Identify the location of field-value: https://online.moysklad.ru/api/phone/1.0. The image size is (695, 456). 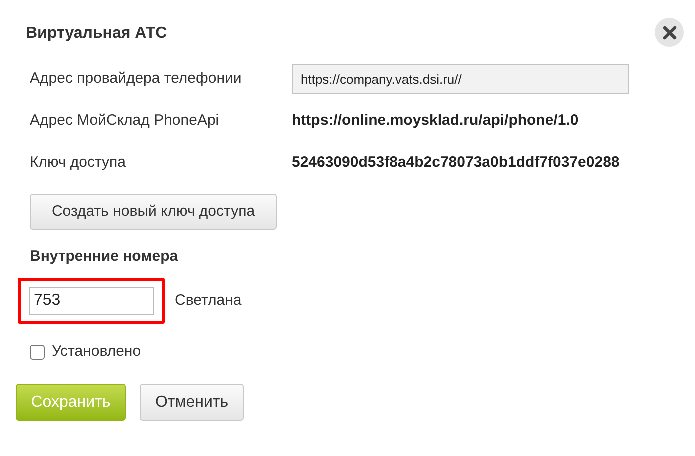
(435, 120).